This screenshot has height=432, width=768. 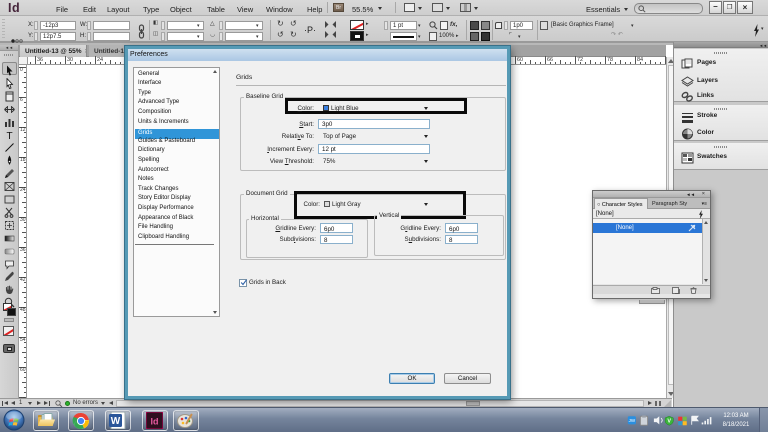 I want to click on svg-text: Id, so click(x=155, y=422).